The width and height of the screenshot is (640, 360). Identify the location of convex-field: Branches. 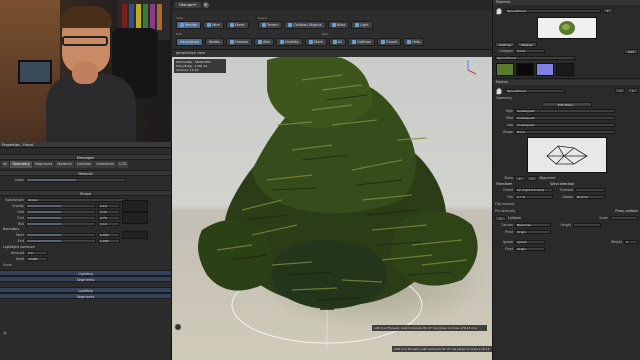
(533, 225).